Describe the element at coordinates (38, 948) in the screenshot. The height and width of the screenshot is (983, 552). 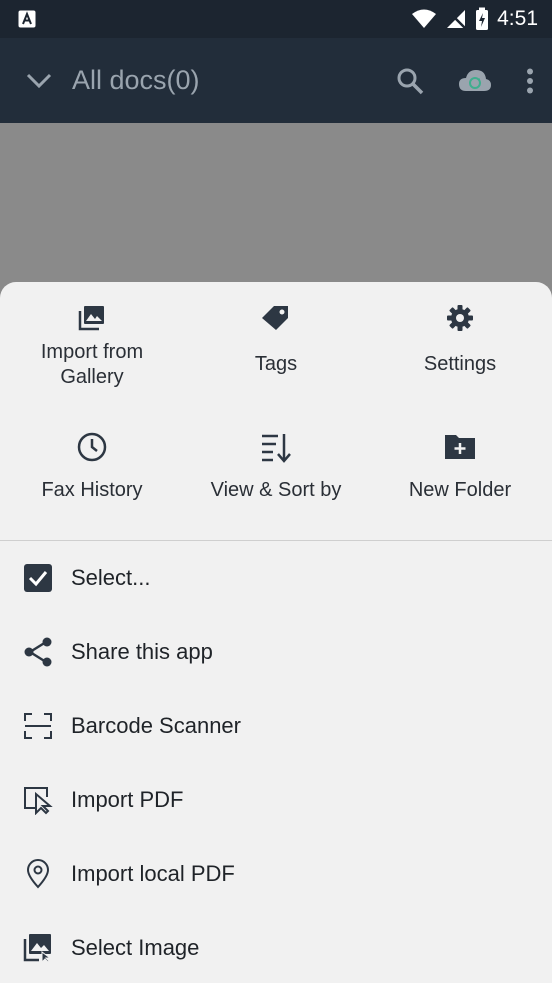
I see `select-image-icon` at that location.